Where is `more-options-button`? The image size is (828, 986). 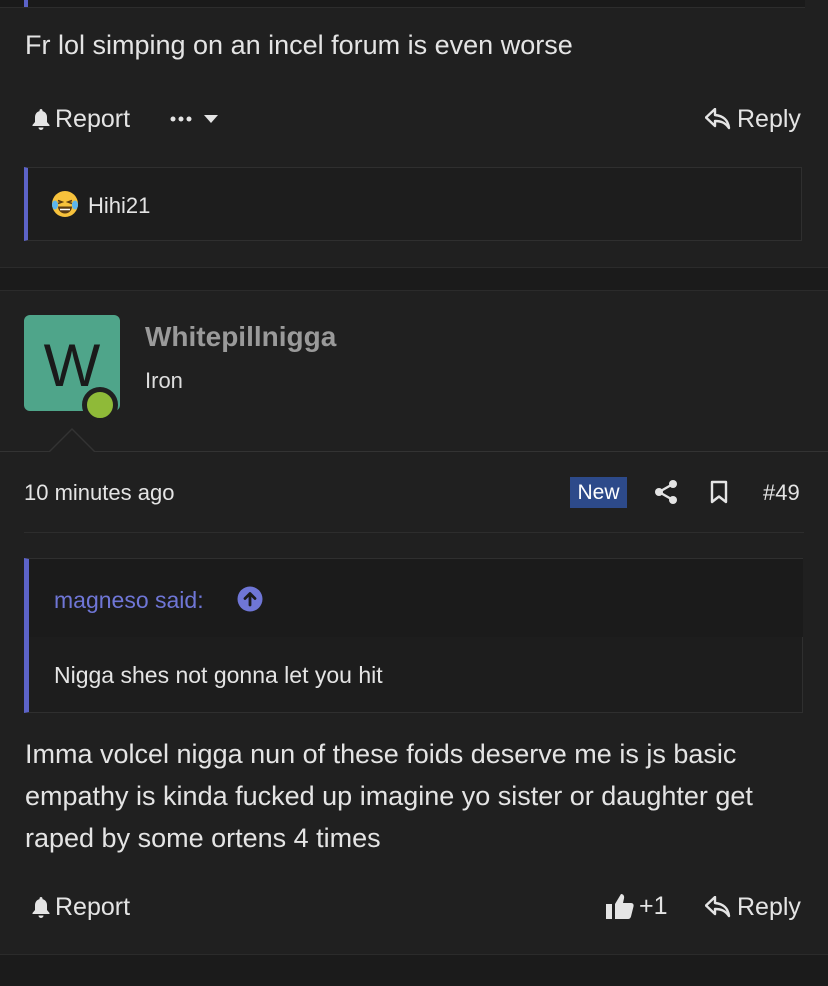 more-options-button is located at coordinates (194, 119).